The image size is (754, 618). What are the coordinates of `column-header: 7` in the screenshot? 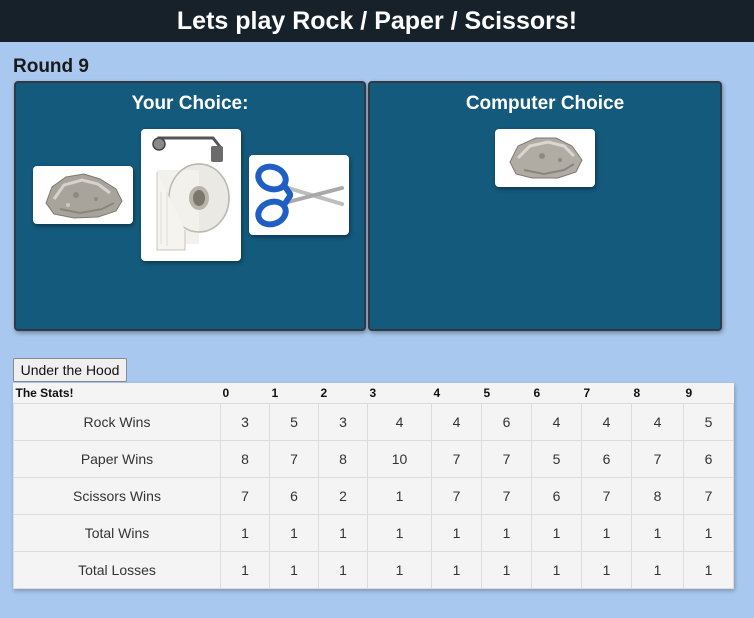 It's located at (606, 393).